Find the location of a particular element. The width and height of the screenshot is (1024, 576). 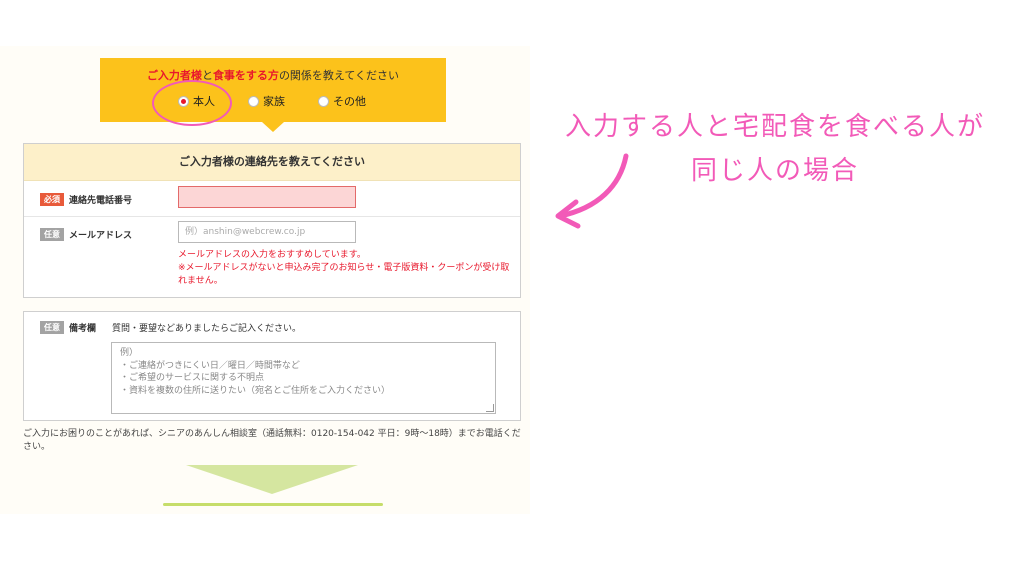

curved-arrow-icon is located at coordinates (592, 191).